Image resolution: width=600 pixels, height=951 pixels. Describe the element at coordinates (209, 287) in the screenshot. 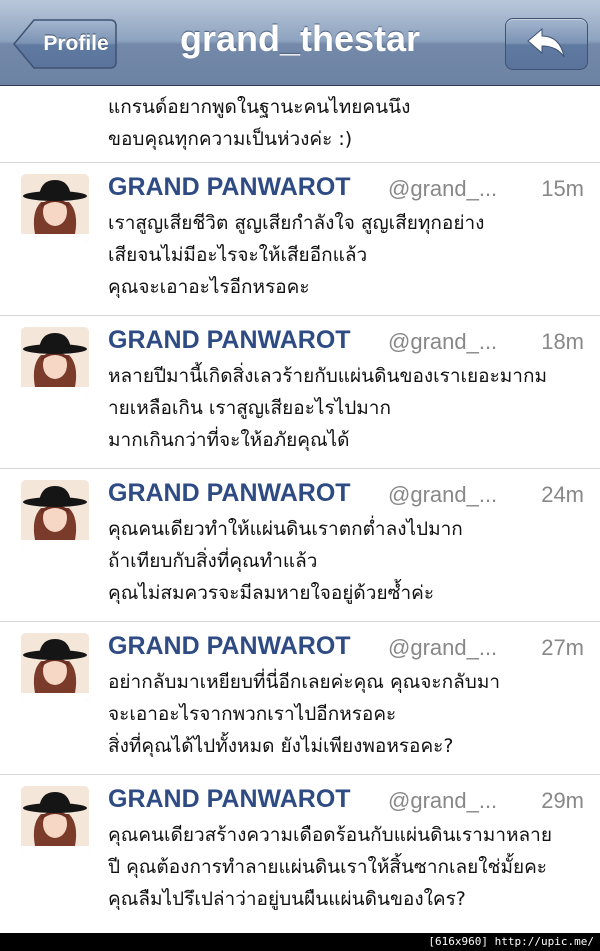

I see `tweet-text-line: คุณจะเอาอะไรอีกหรอคะ` at that location.